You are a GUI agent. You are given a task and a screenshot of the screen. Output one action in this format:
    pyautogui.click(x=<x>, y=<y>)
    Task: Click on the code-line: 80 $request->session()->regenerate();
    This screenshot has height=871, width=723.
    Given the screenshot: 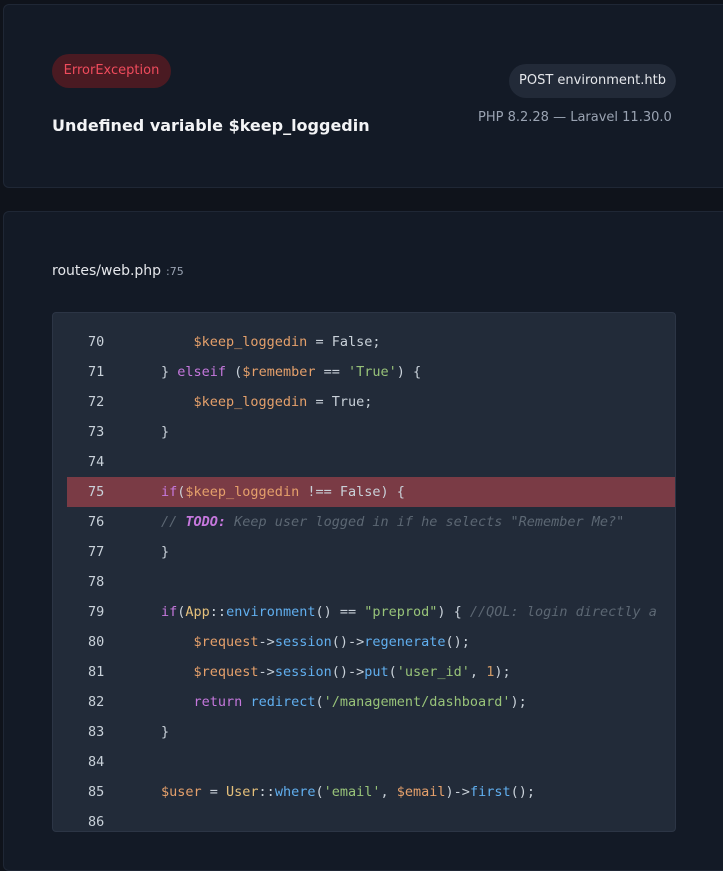 What is the action you would take?
    pyautogui.click(x=371, y=642)
    